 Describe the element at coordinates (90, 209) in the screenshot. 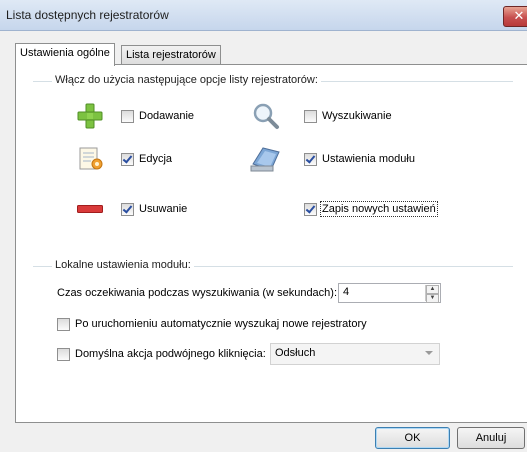

I see `minus-icon` at that location.